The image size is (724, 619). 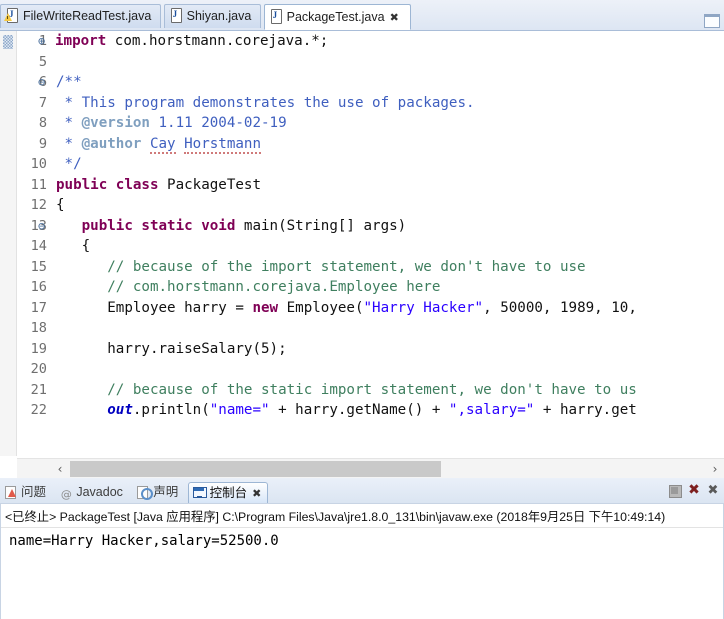 I want to click on editor-tab-packagetest: J PackageTest.java ✖, so click(x=337, y=17).